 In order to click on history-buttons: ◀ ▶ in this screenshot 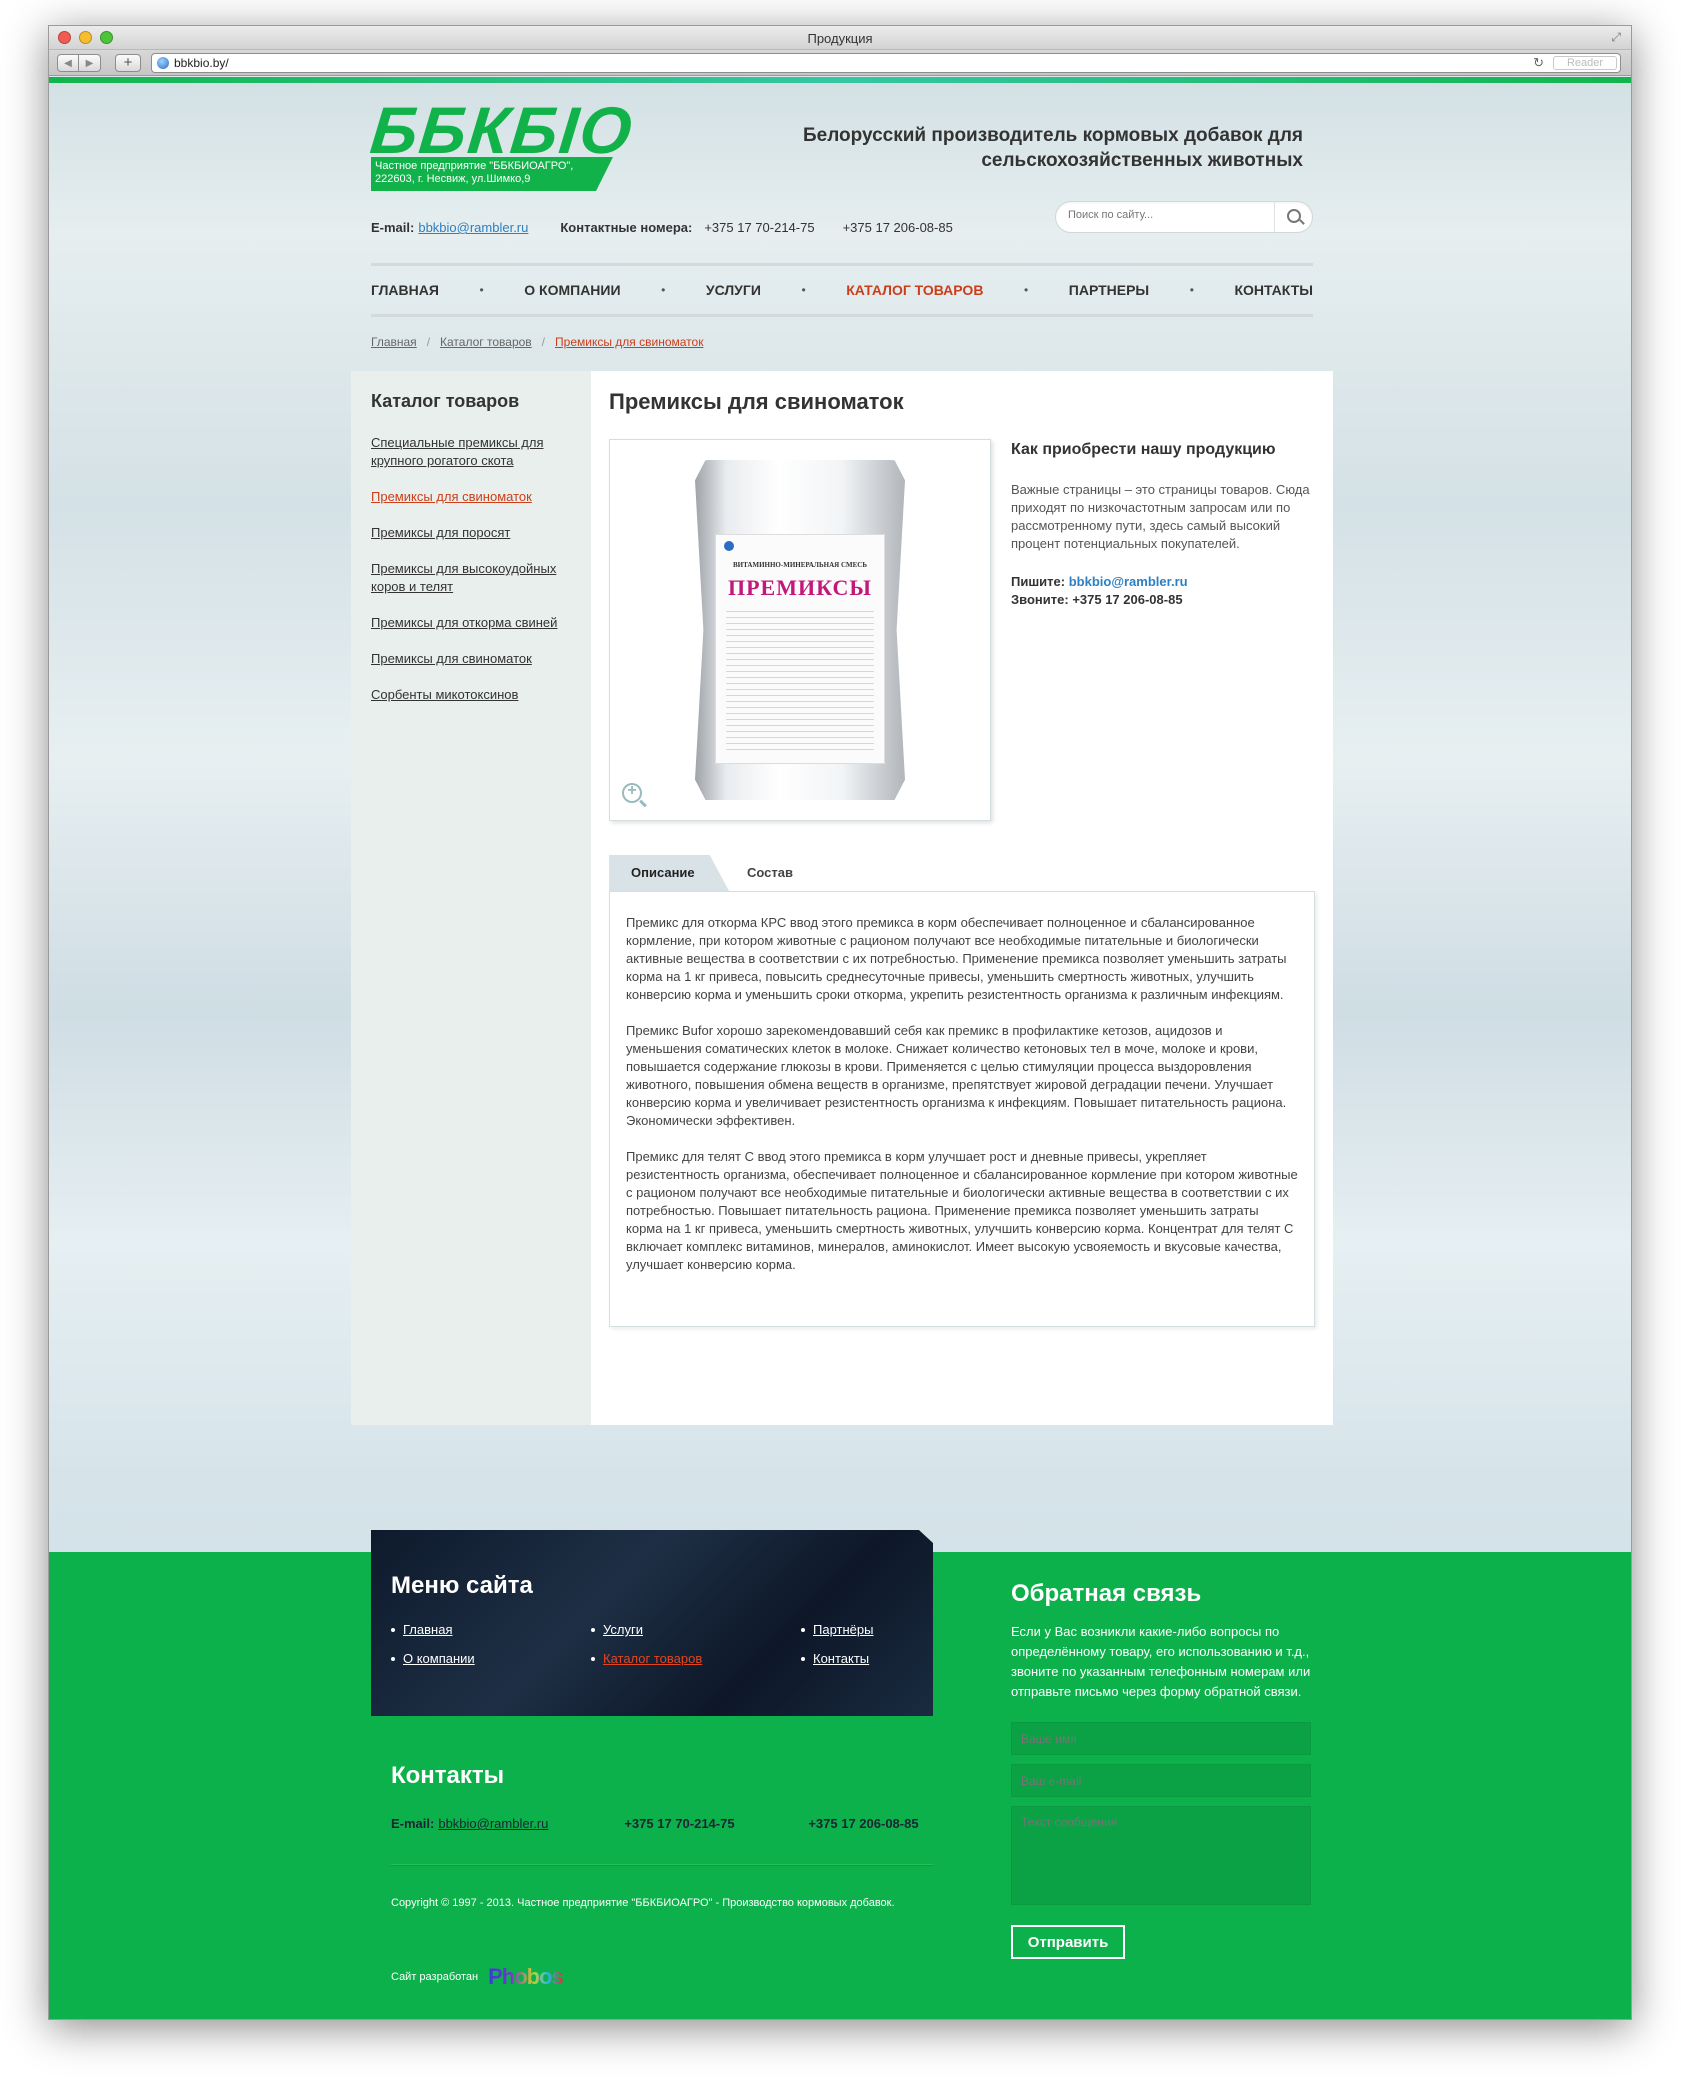, I will do `click(79, 63)`.